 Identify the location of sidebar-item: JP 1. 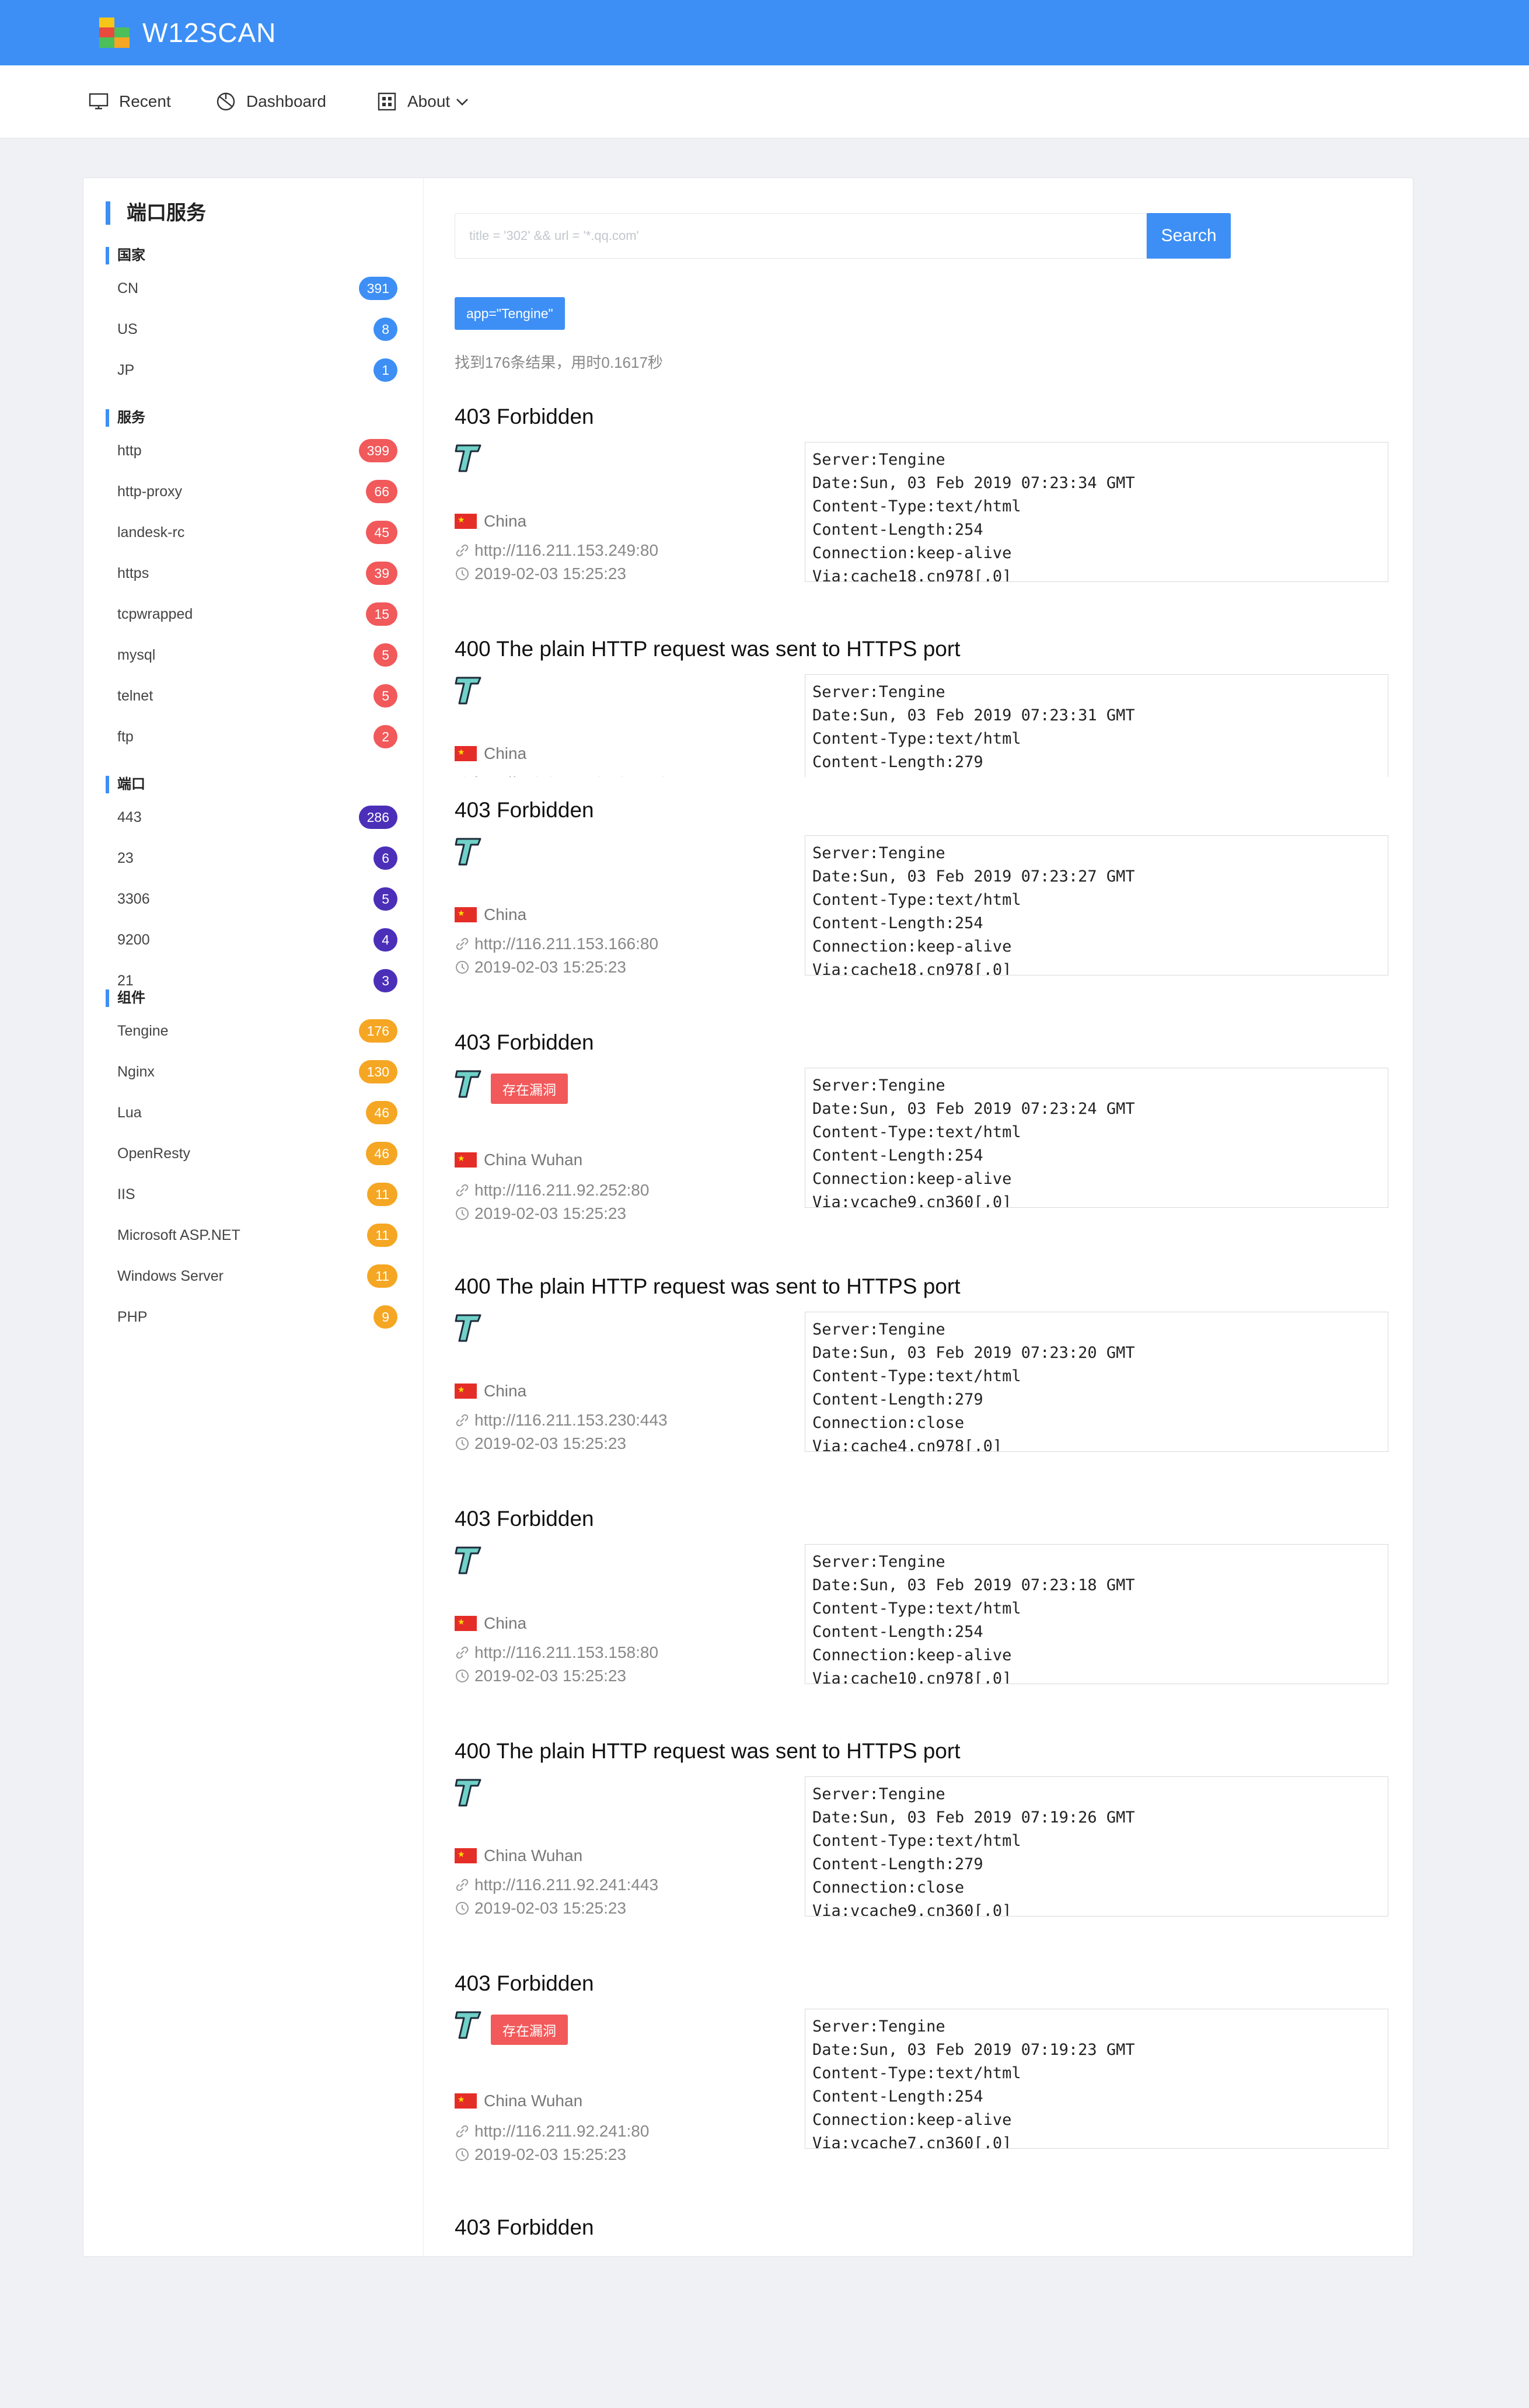
(257, 371).